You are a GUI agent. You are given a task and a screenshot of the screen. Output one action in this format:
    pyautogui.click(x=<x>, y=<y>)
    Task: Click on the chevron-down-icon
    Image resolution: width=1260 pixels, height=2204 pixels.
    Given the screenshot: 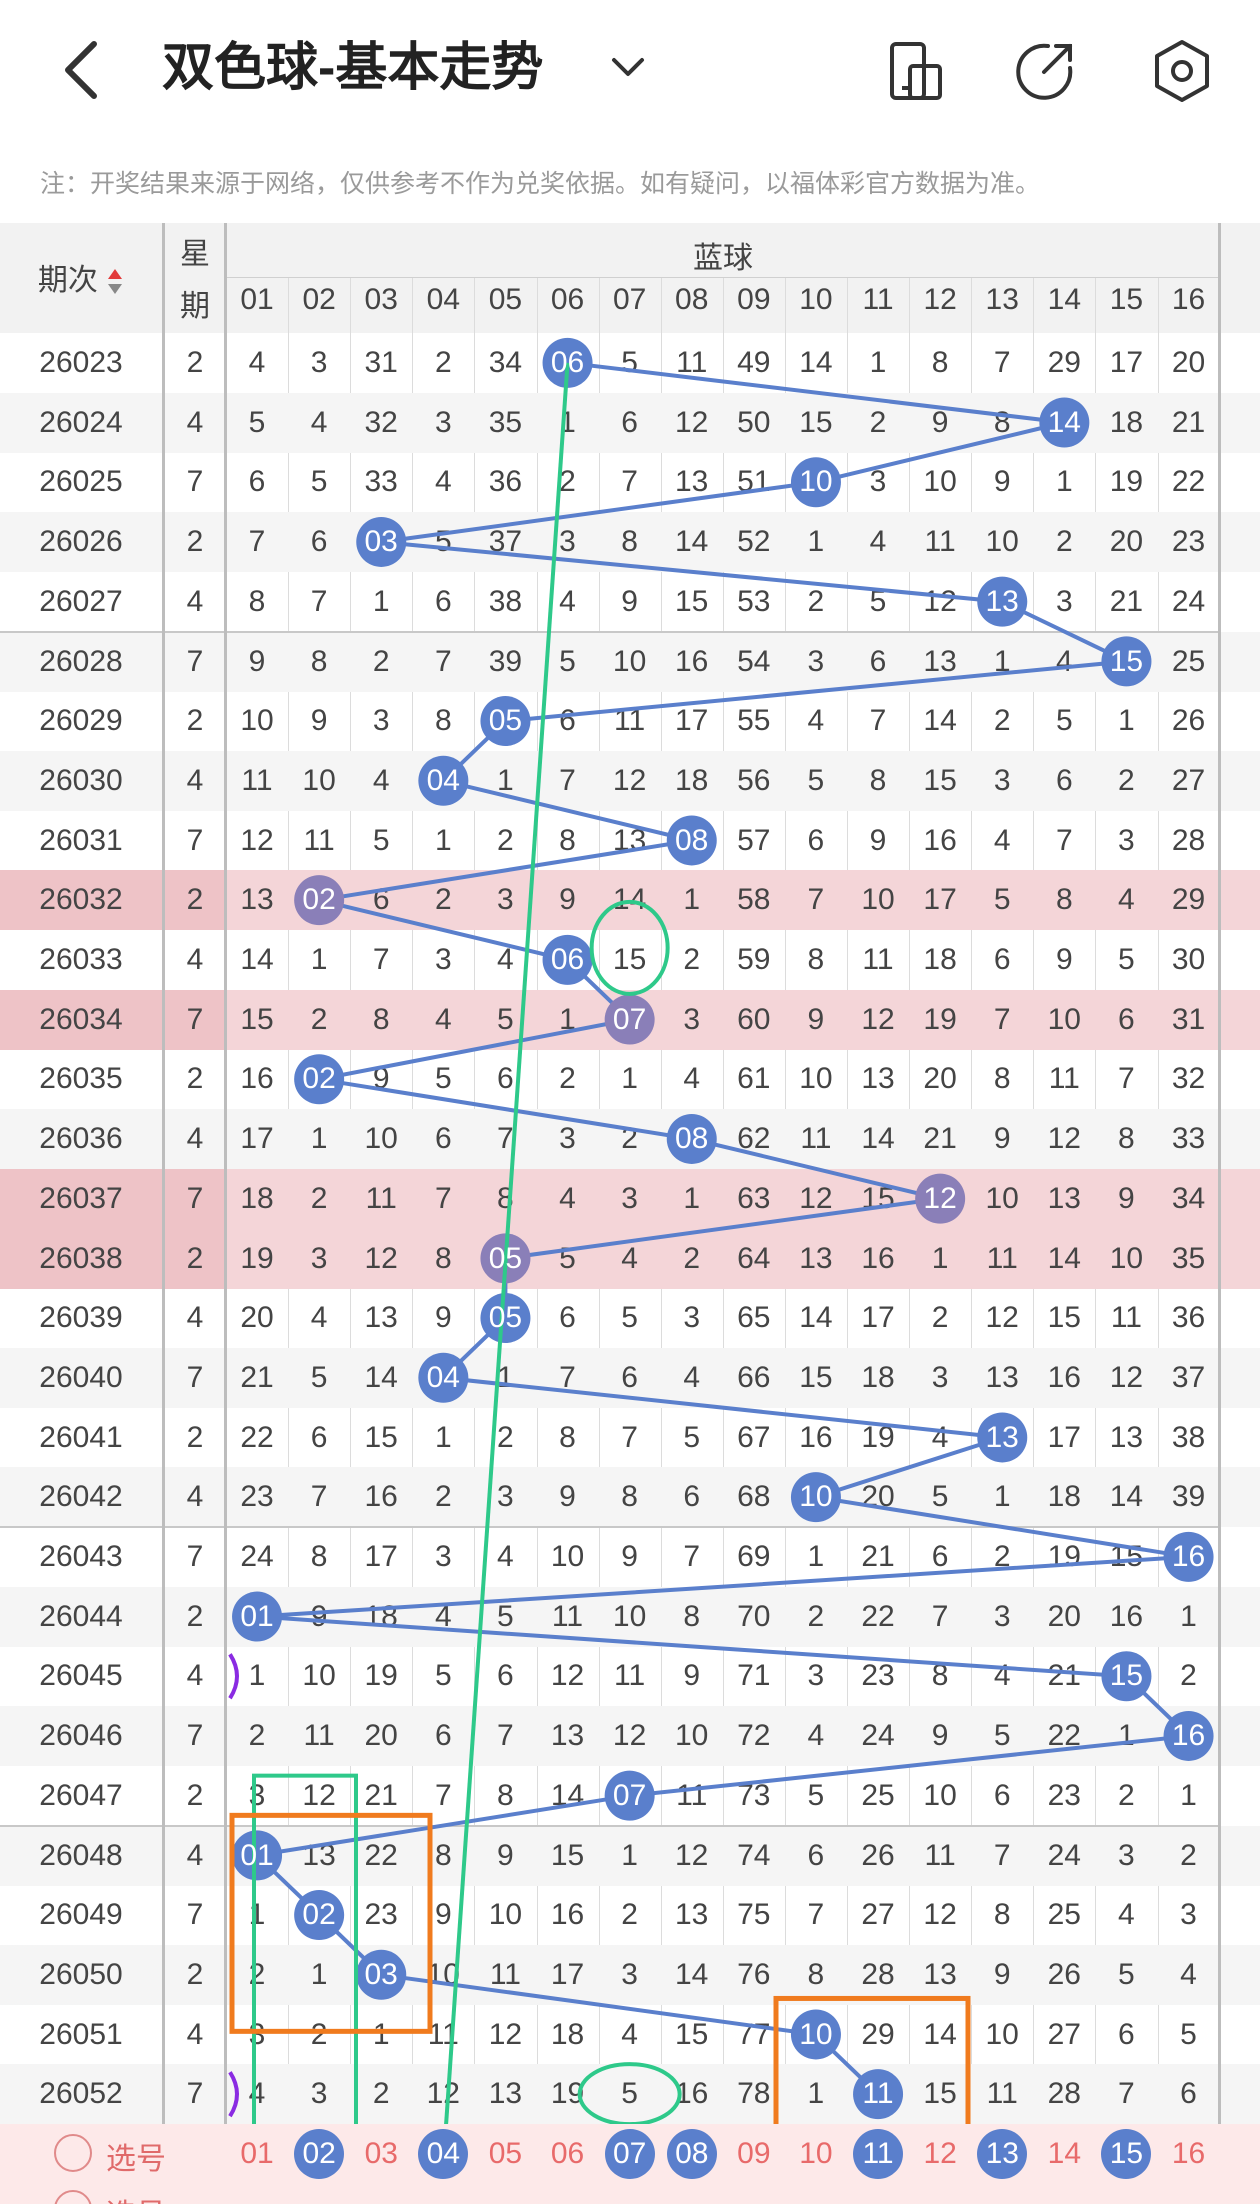 What is the action you would take?
    pyautogui.click(x=628, y=67)
    